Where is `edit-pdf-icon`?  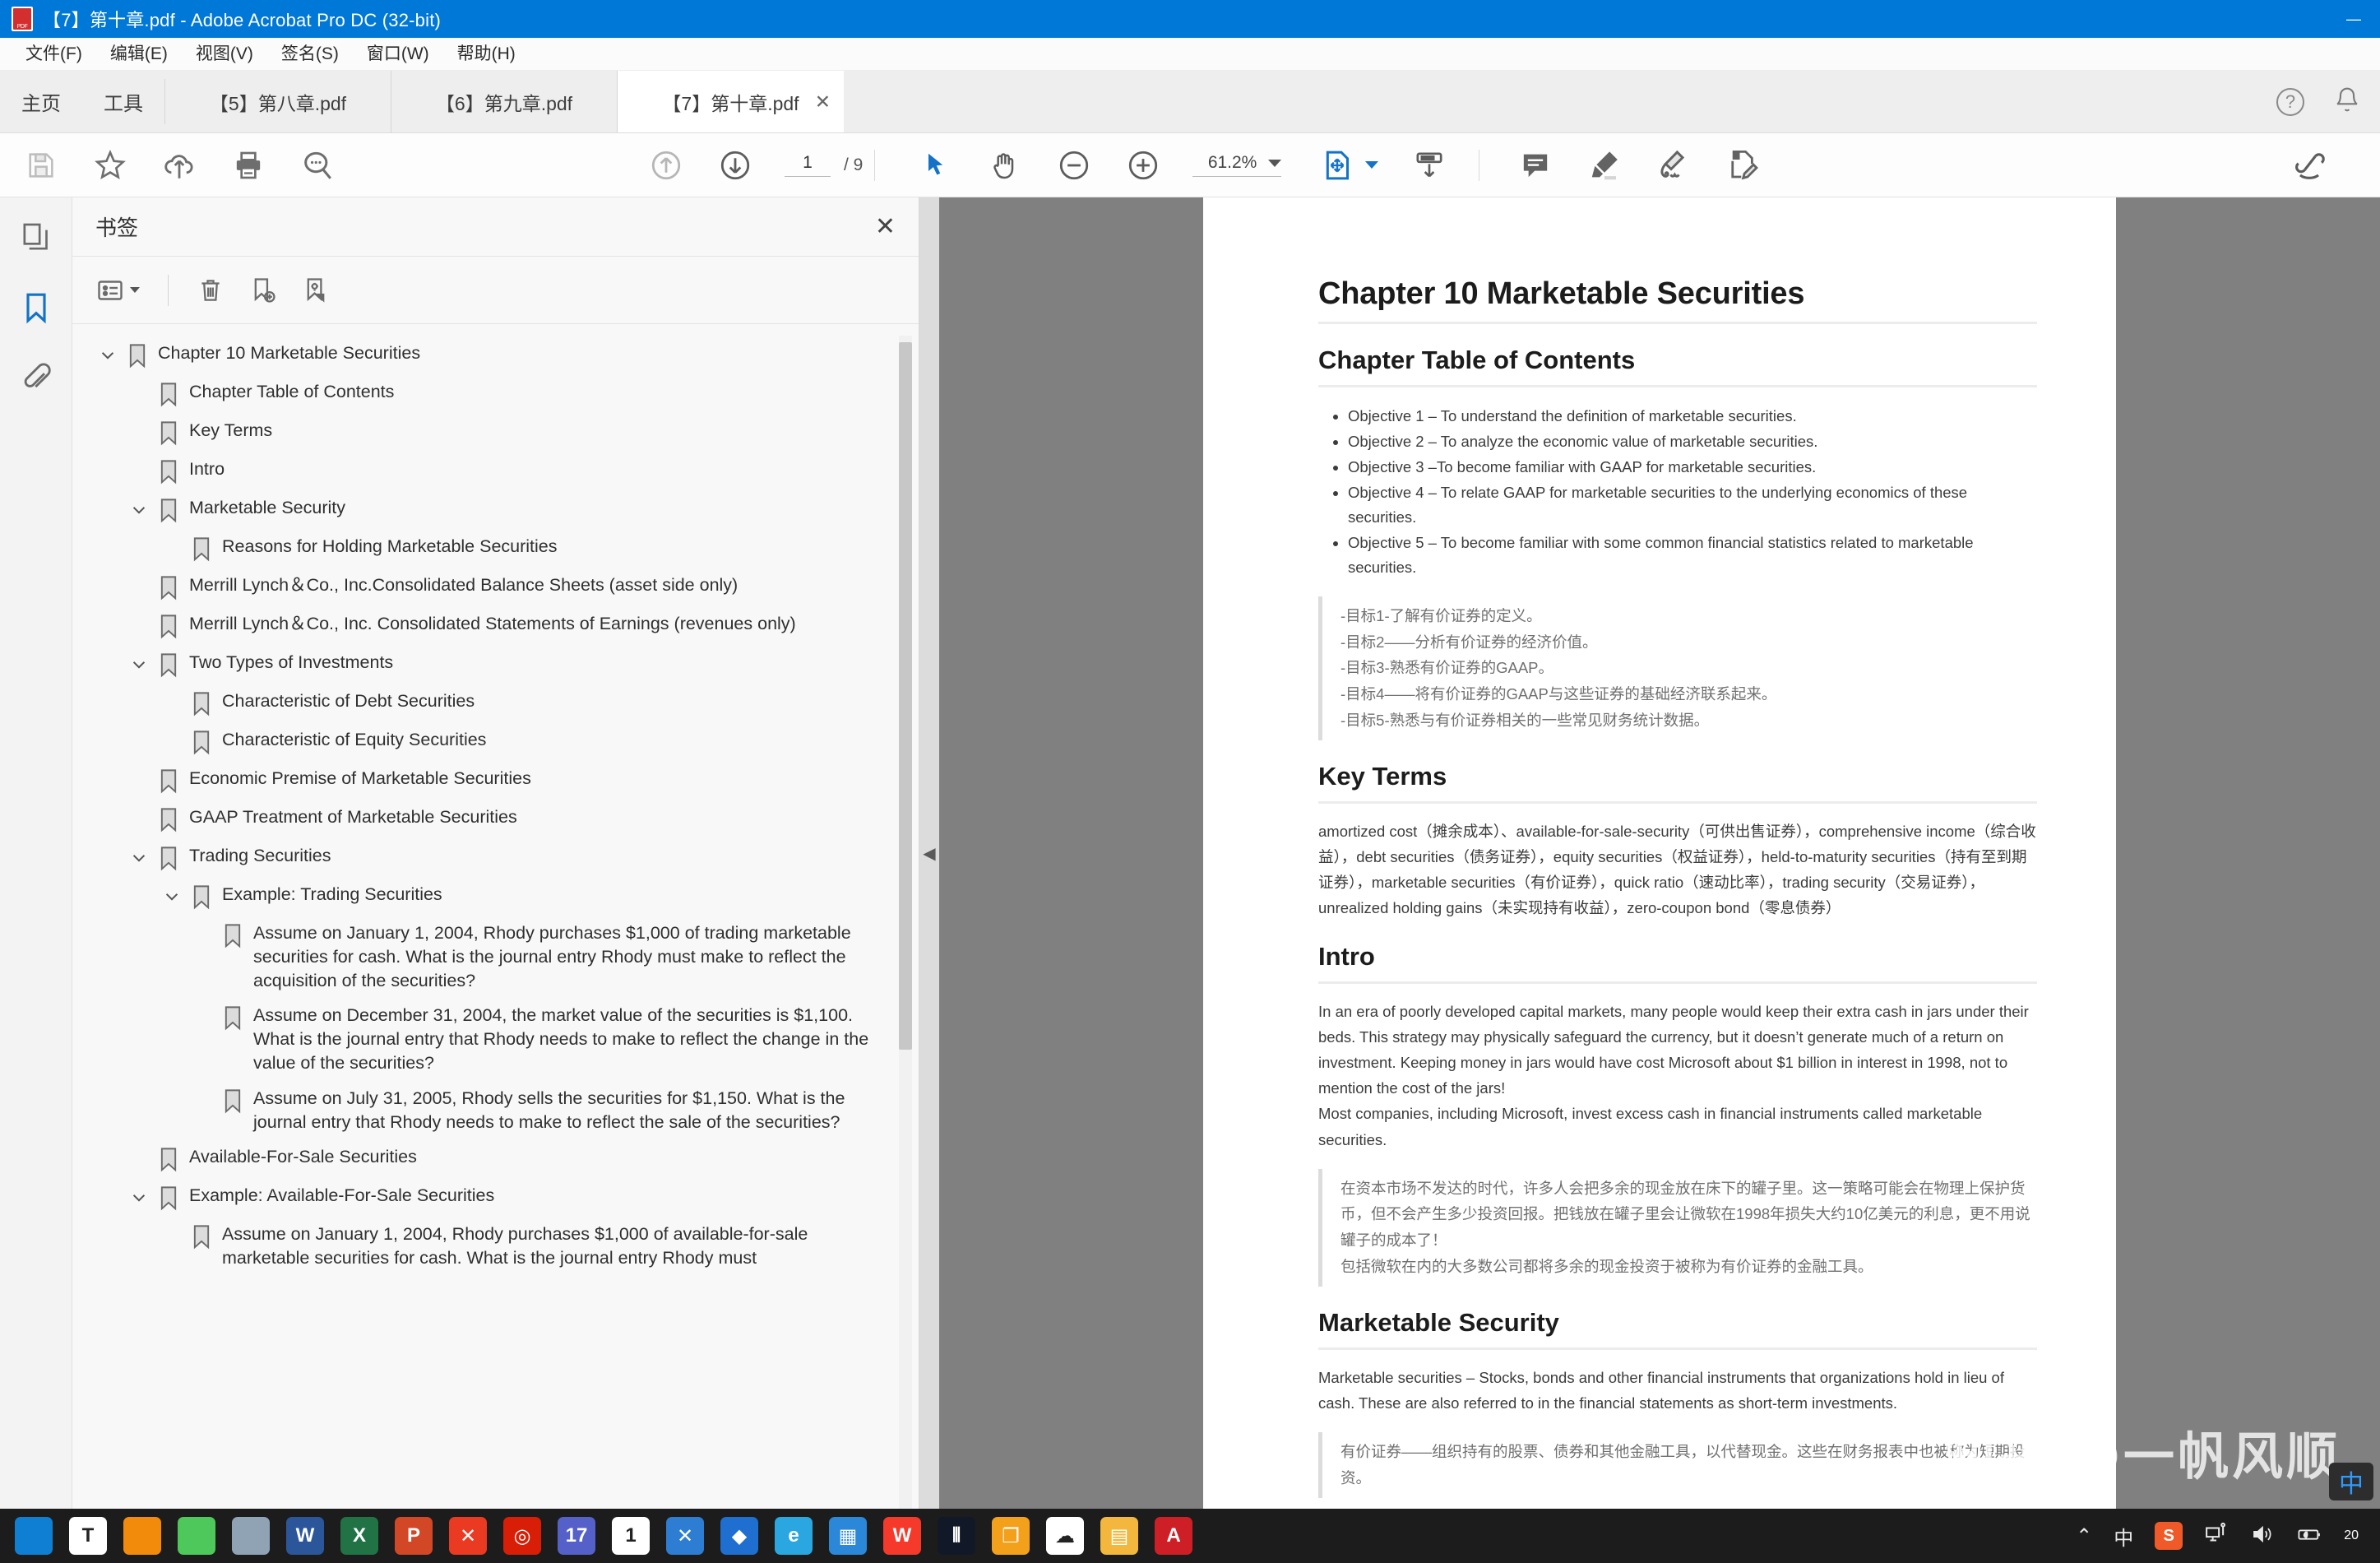
edit-pdf-icon is located at coordinates (1742, 165).